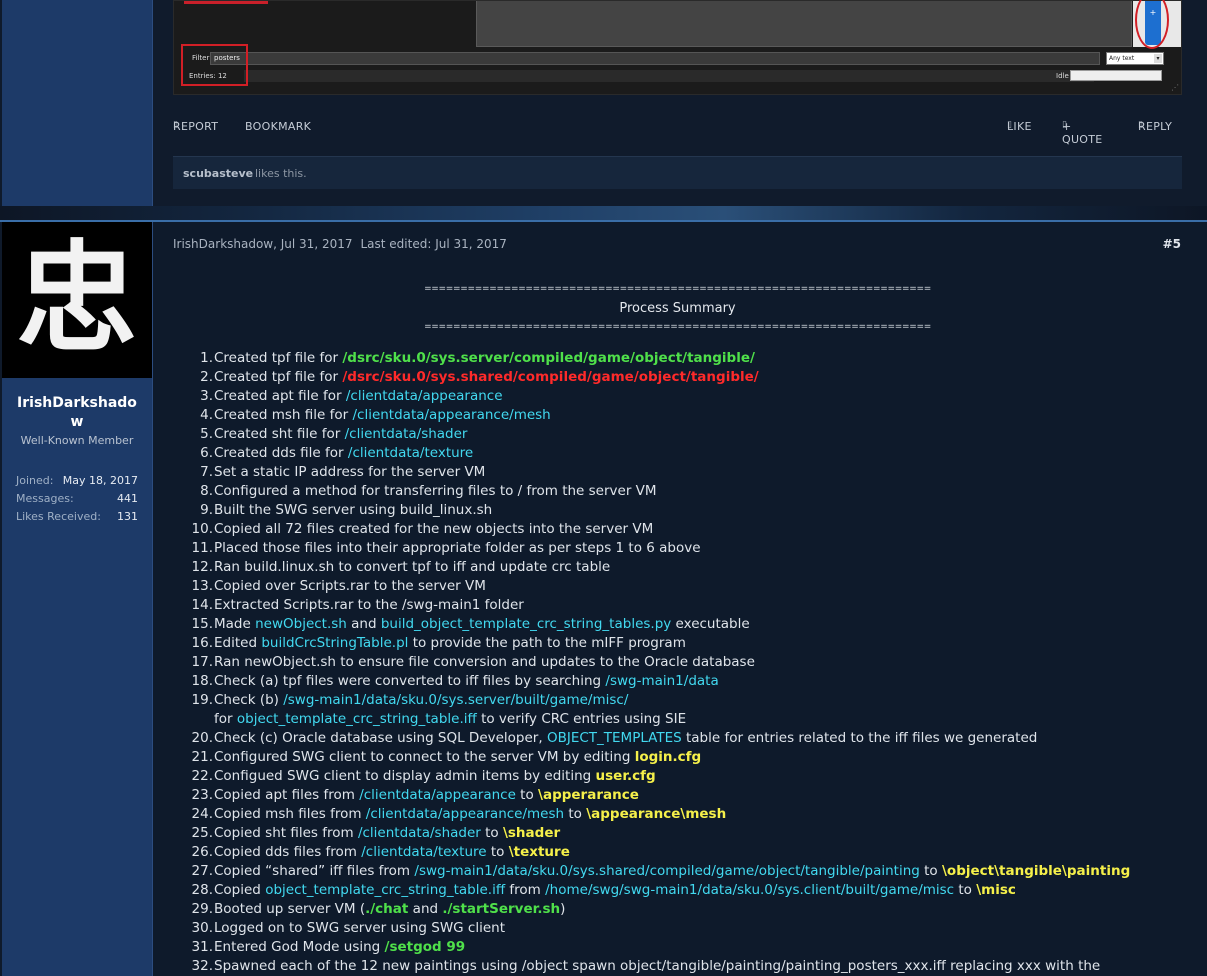 Image resolution: width=1207 pixels, height=976 pixels. I want to click on step-number: 16., so click(202, 643).